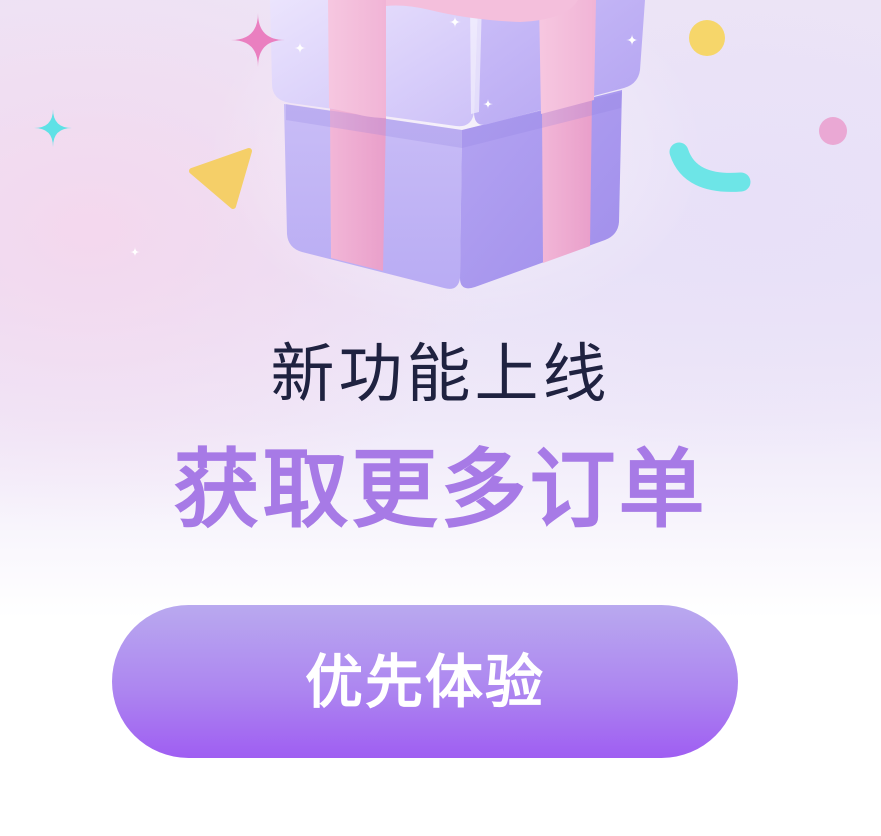 Image resolution: width=881 pixels, height=836 pixels. What do you see at coordinates (357, 59) in the screenshot?
I see `gift-ribbon-lid-left` at bounding box center [357, 59].